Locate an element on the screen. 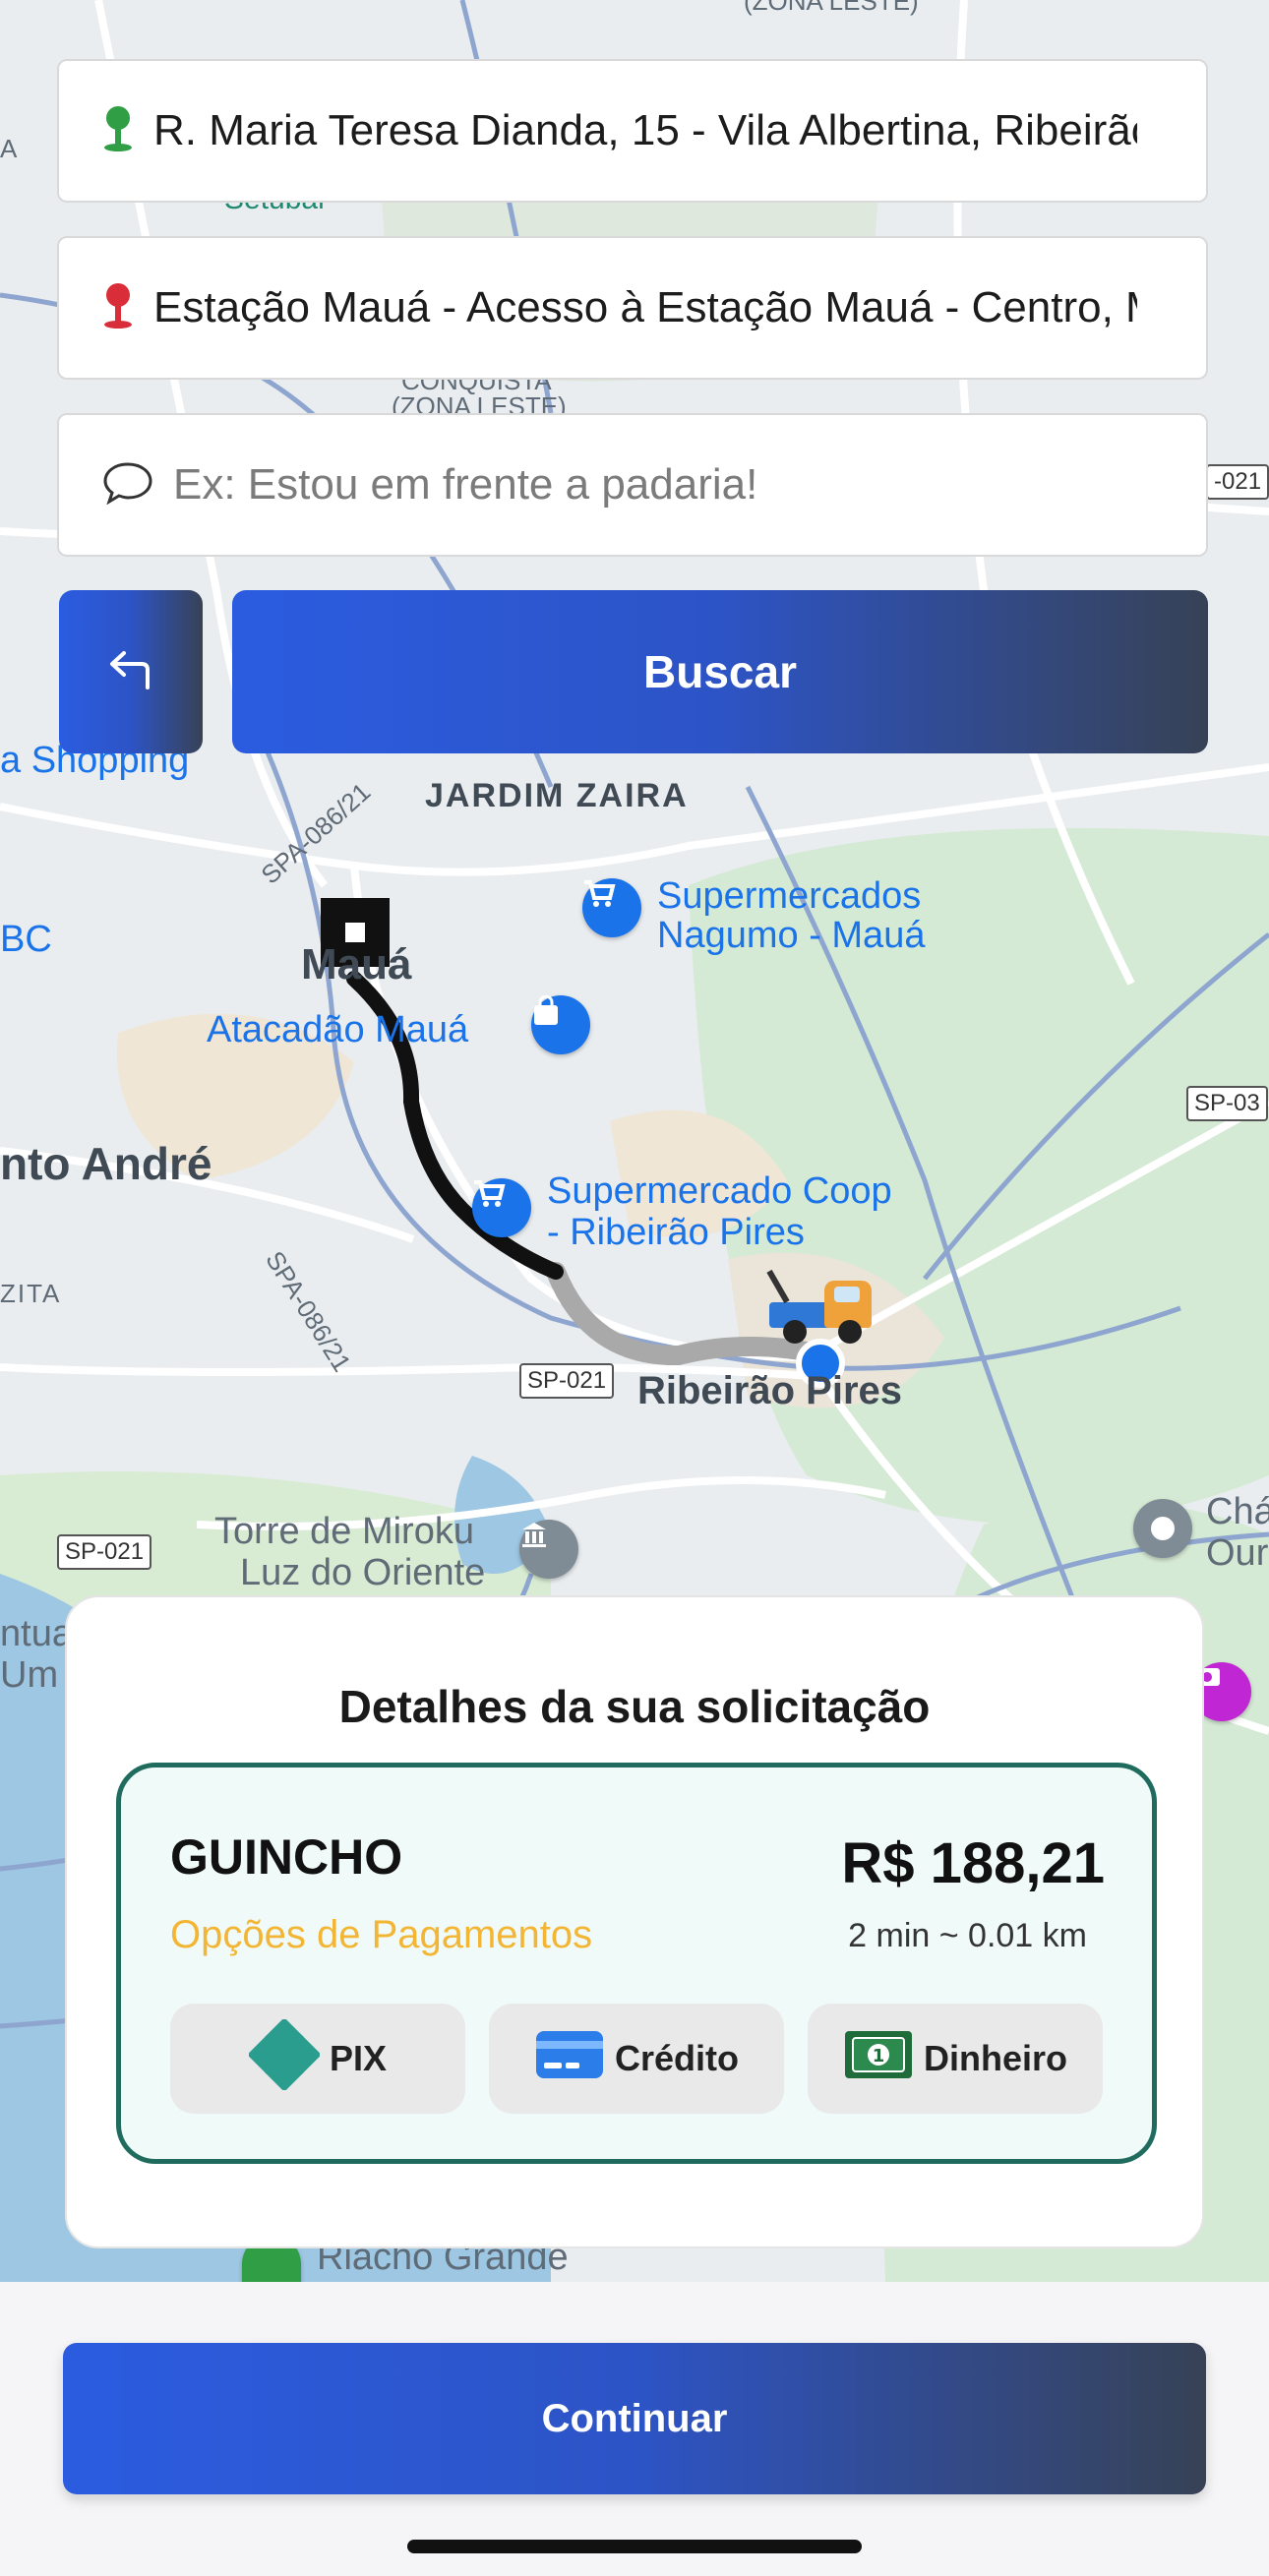  payment-options-label: Opções de Pagamentos is located at coordinates (381, 1934).